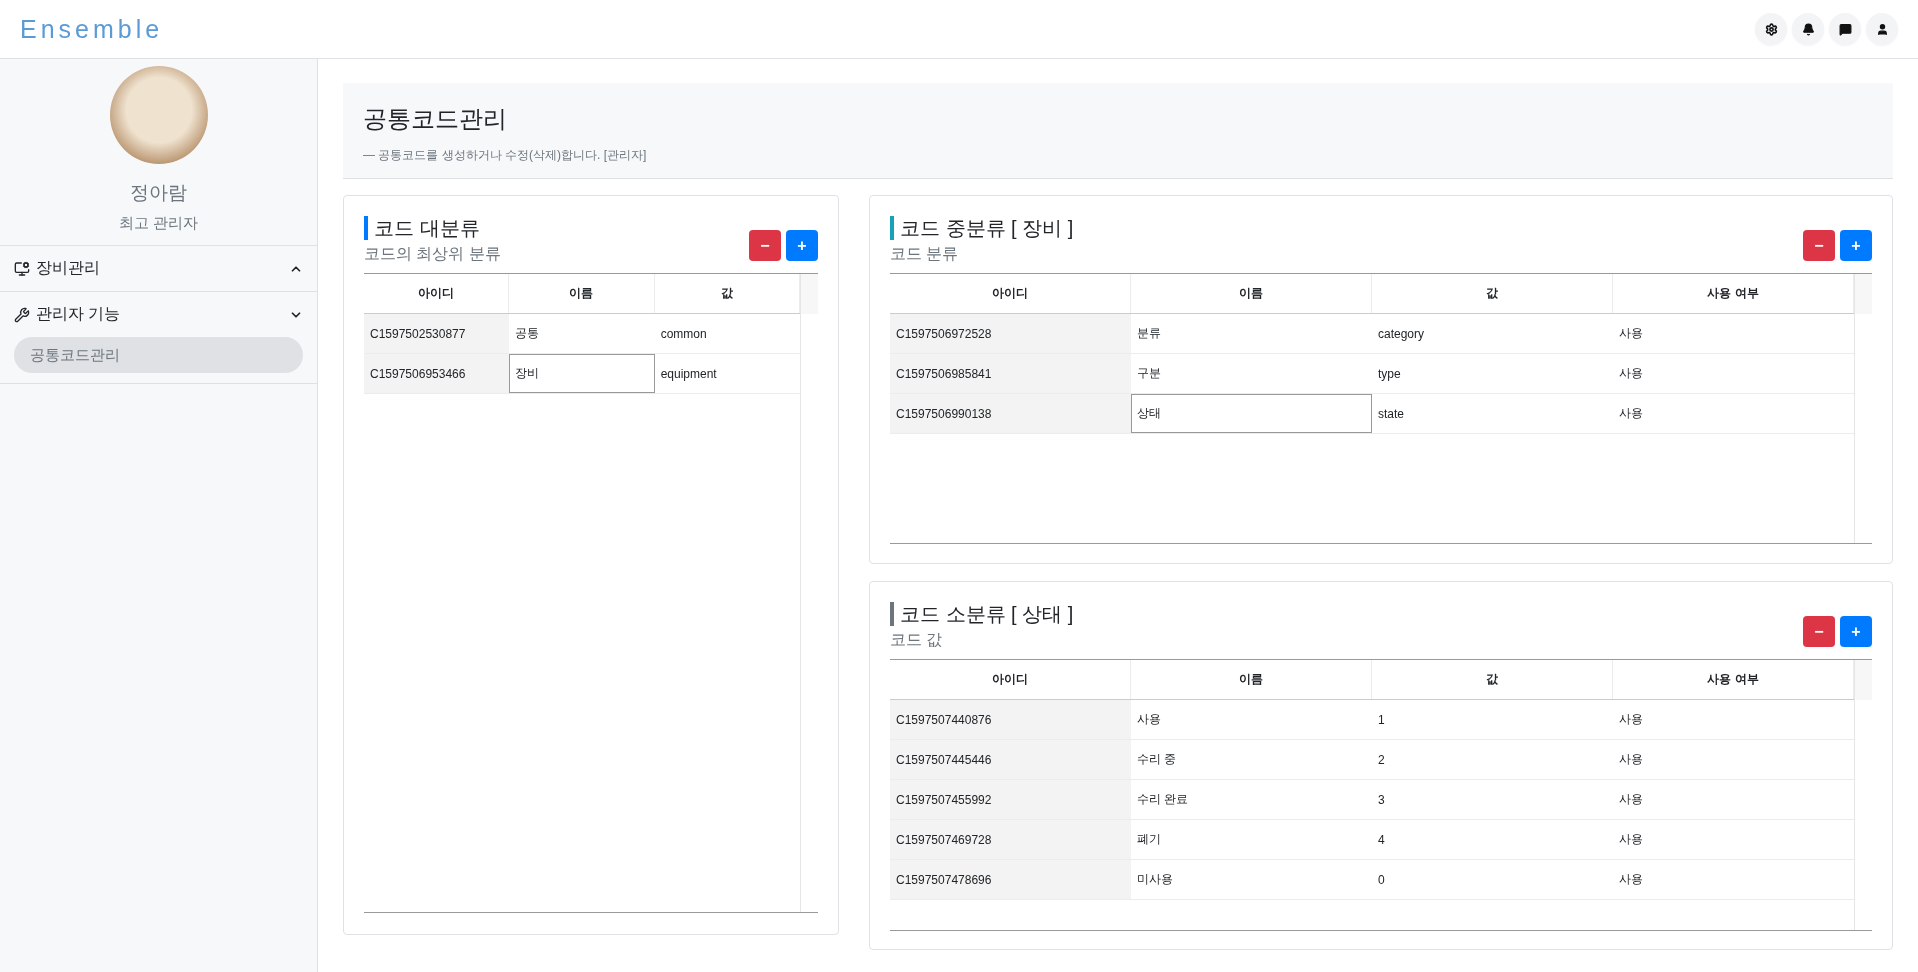 The width and height of the screenshot is (1918, 972). I want to click on chat-icon, so click(1845, 29).